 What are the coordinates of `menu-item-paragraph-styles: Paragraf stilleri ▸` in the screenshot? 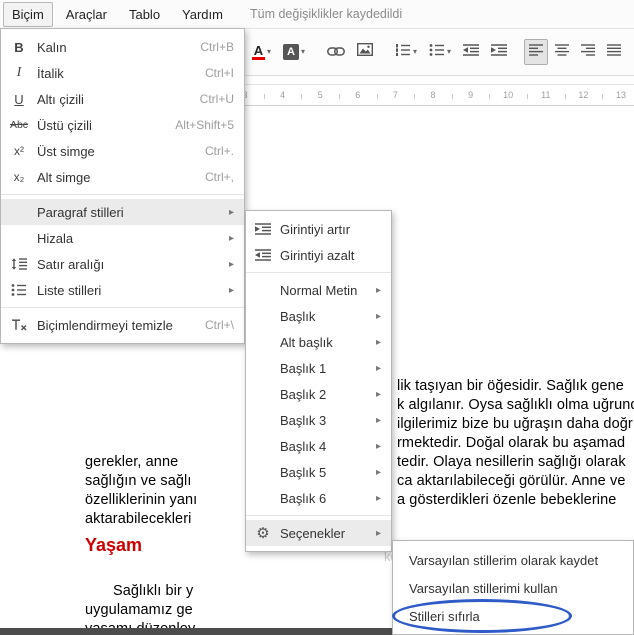 It's located at (122, 212).